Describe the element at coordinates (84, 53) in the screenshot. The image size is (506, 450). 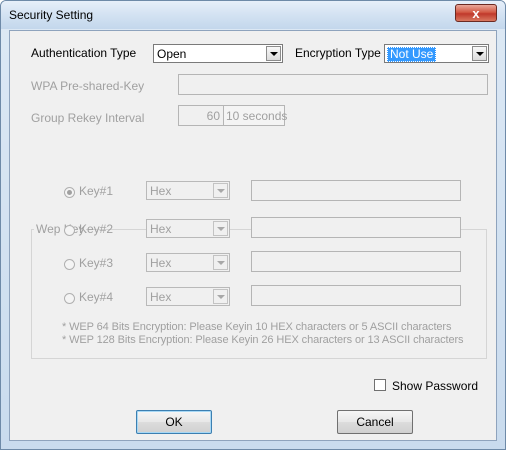
I see `authentication-type-label: Authentication Type` at that location.